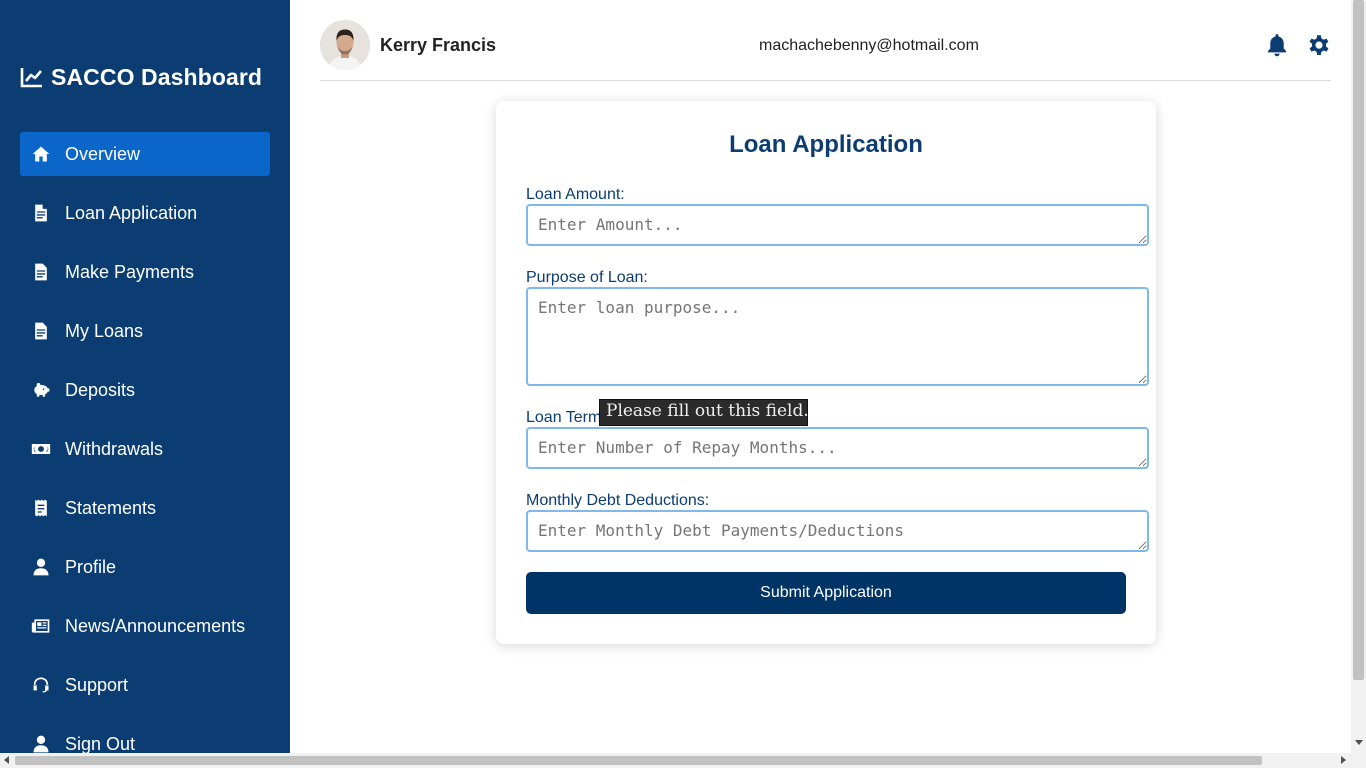 The image size is (1366, 768). What do you see at coordinates (111, 507) in the screenshot?
I see `sidebar-item-label: Statements` at bounding box center [111, 507].